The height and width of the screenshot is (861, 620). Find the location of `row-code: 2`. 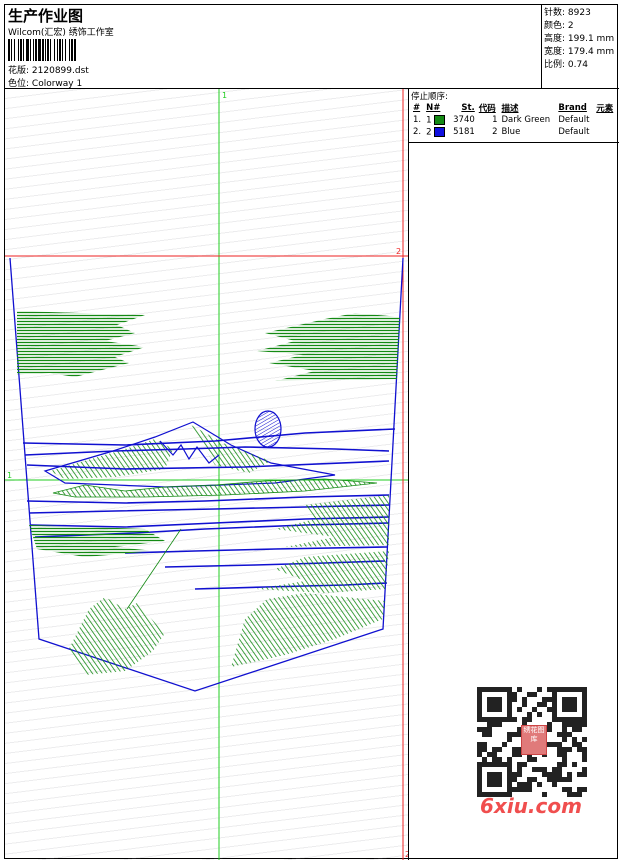

row-code: 2 is located at coordinates (495, 132).